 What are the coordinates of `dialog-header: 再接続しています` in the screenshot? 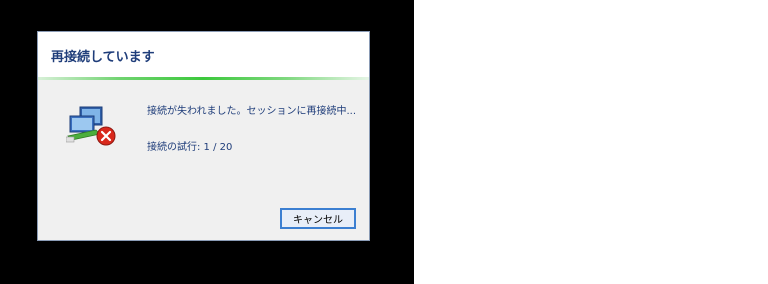 It's located at (203, 55).